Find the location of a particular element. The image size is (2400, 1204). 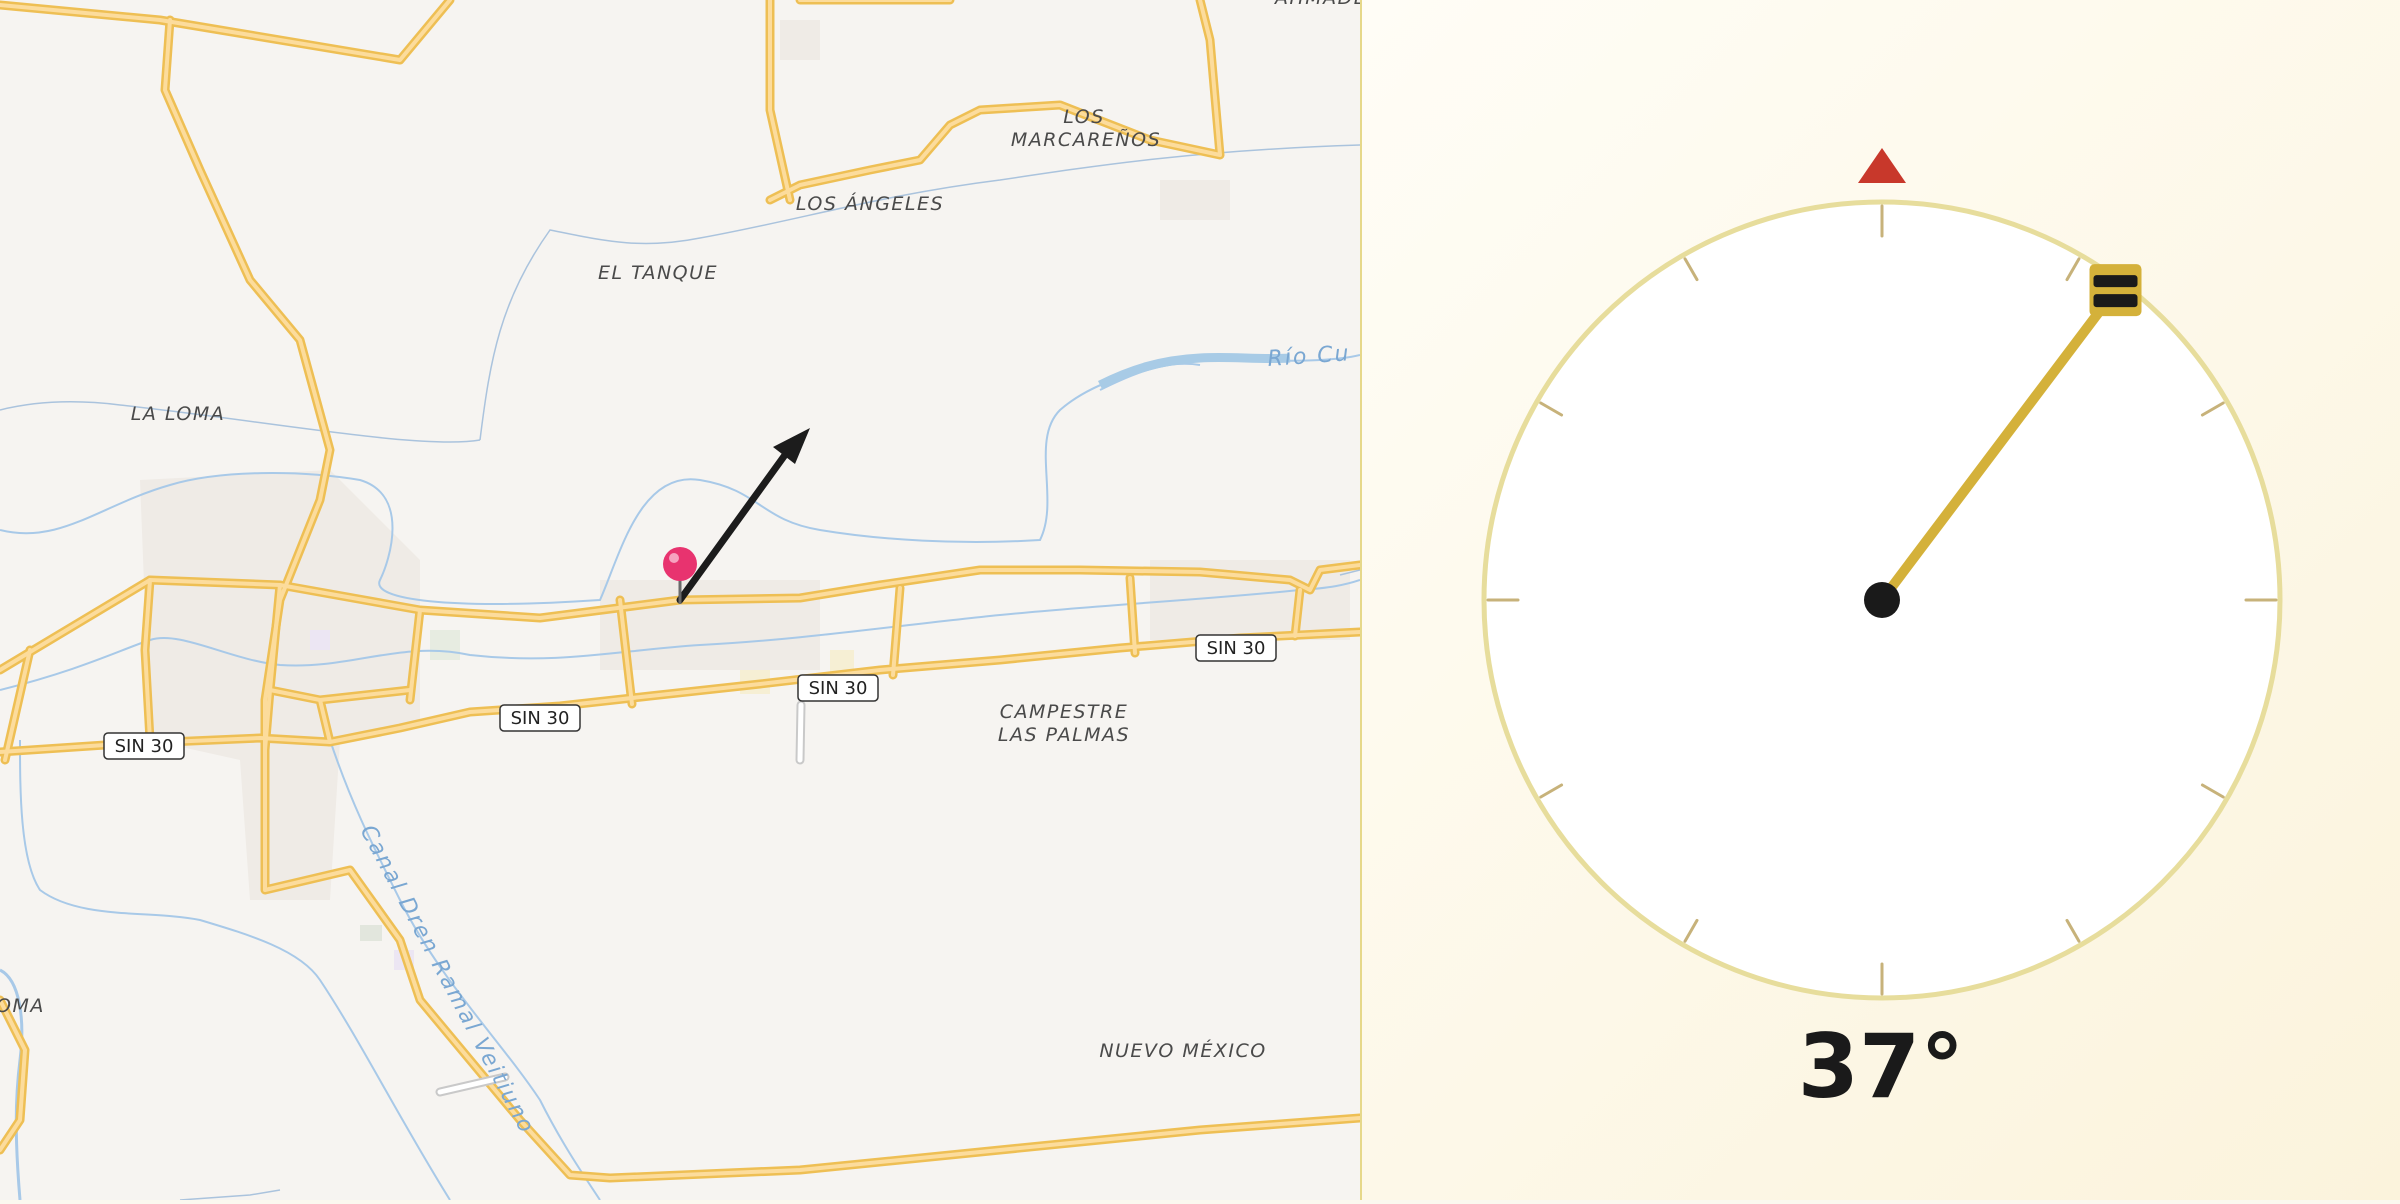

place-label-el-tanque: EL TANQUE is located at coordinates (658, 273).